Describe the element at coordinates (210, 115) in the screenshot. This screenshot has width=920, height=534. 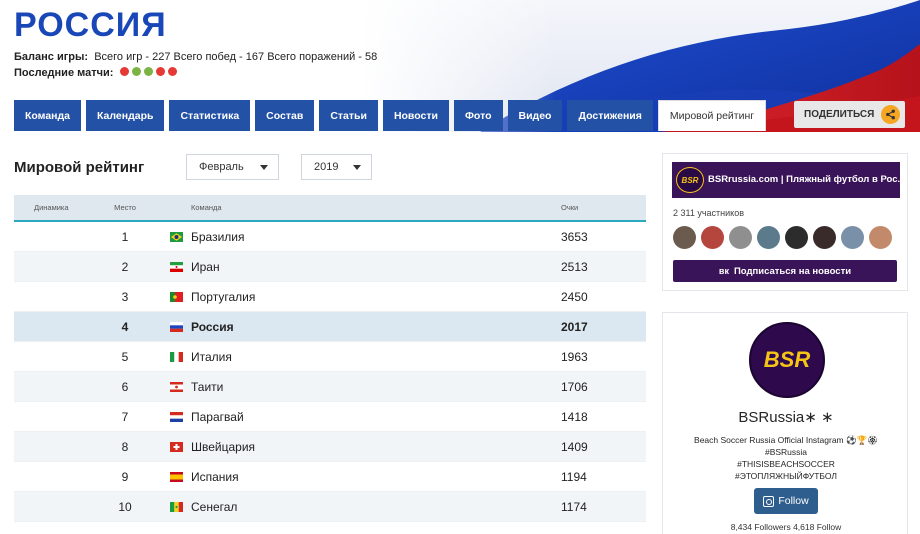
I see `tab-2: Статистика` at that location.